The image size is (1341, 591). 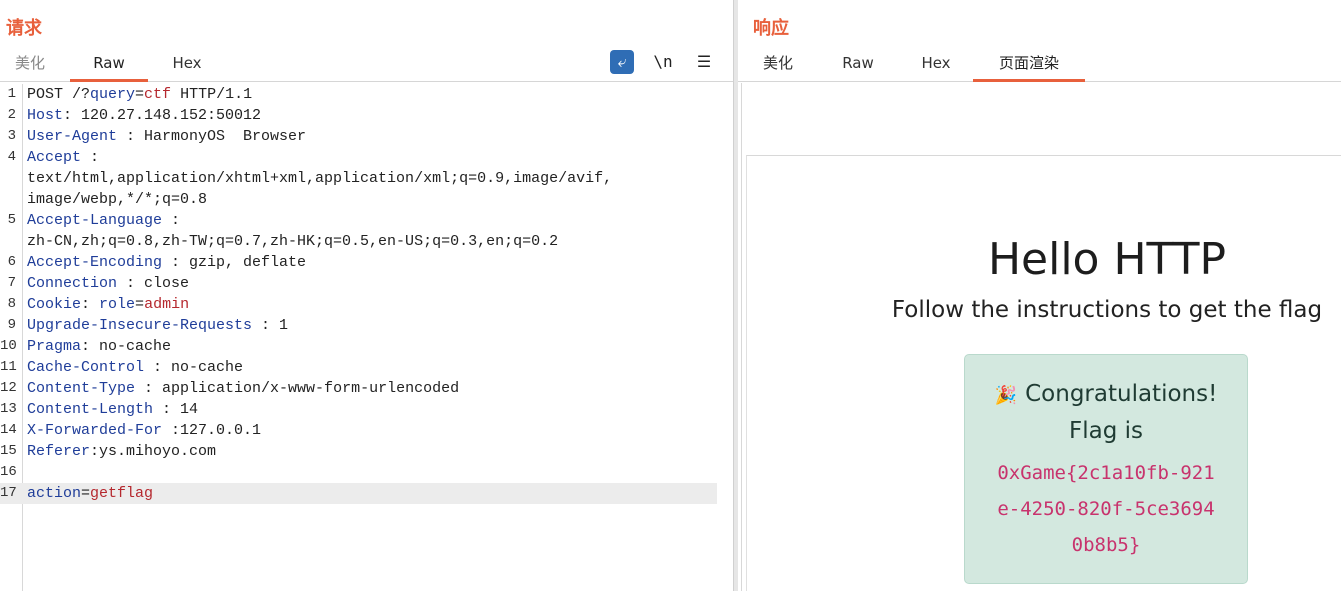 What do you see at coordinates (54, 157) in the screenshot?
I see `header-name: Accept` at bounding box center [54, 157].